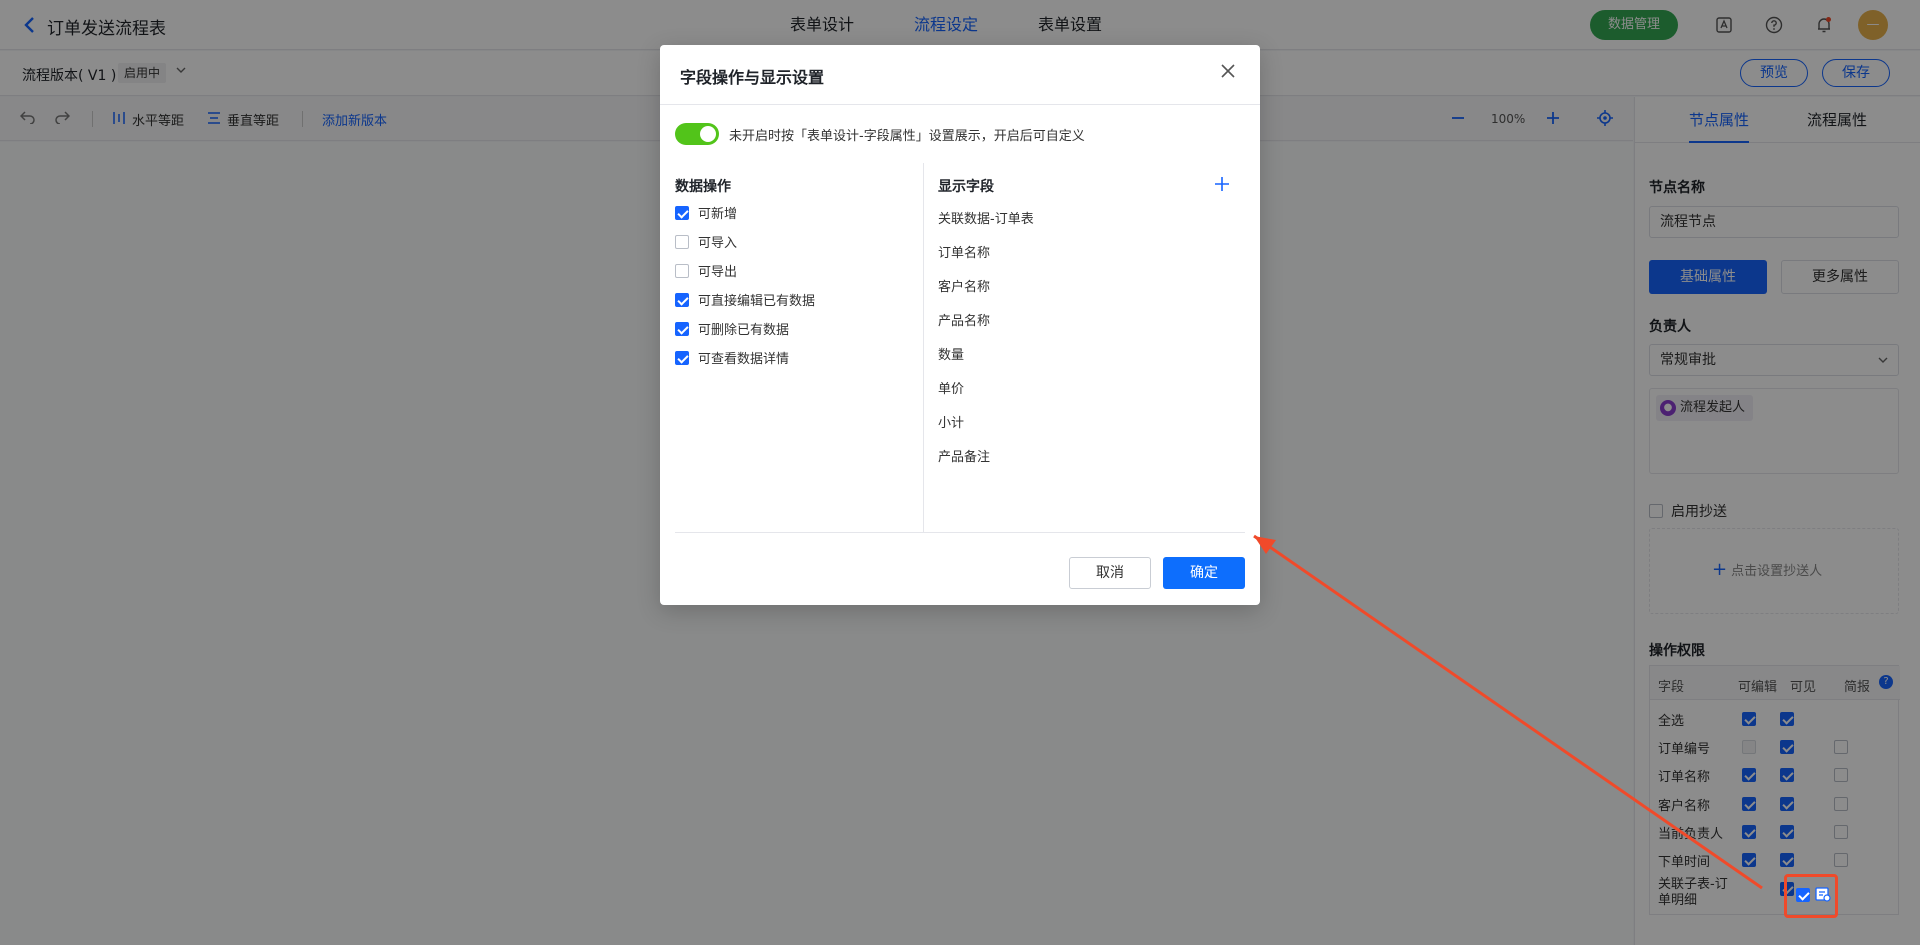 The height and width of the screenshot is (945, 1920). What do you see at coordinates (744, 359) in the screenshot?
I see `op-label: 可查看数据详情` at bounding box center [744, 359].